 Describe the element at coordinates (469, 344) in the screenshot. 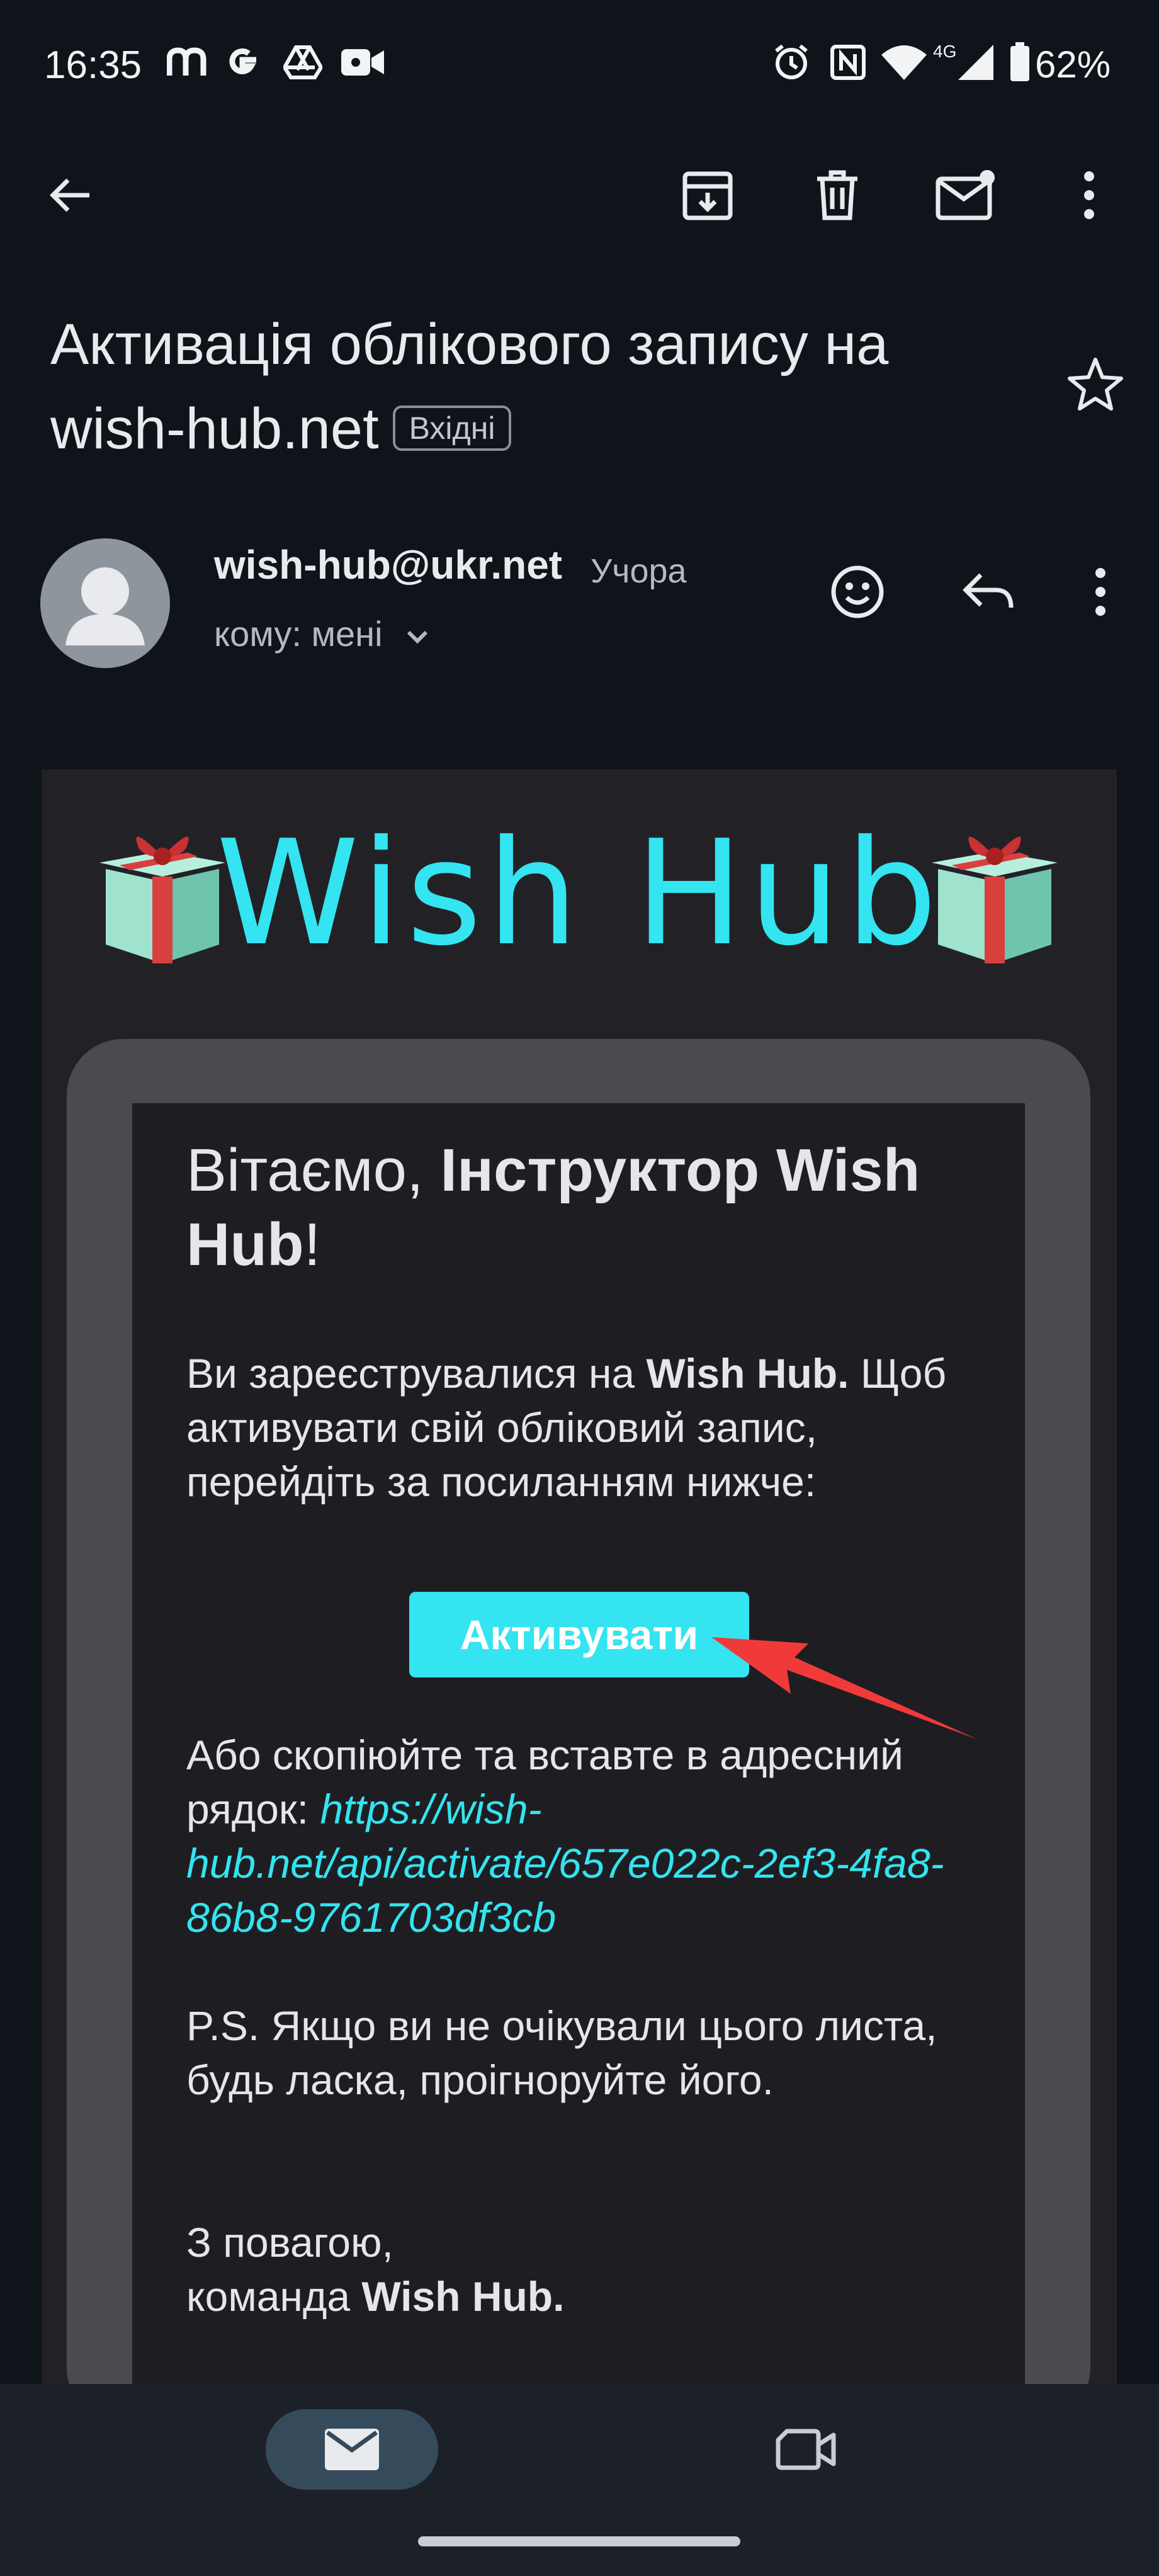

I see `subject-line-1: Активація облікового запису на` at that location.